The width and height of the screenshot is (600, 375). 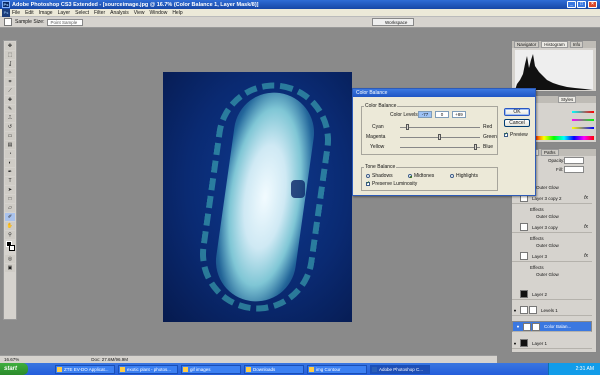 What do you see at coordinates (517, 123) in the screenshot?
I see `cancel-button: Cancel` at bounding box center [517, 123].